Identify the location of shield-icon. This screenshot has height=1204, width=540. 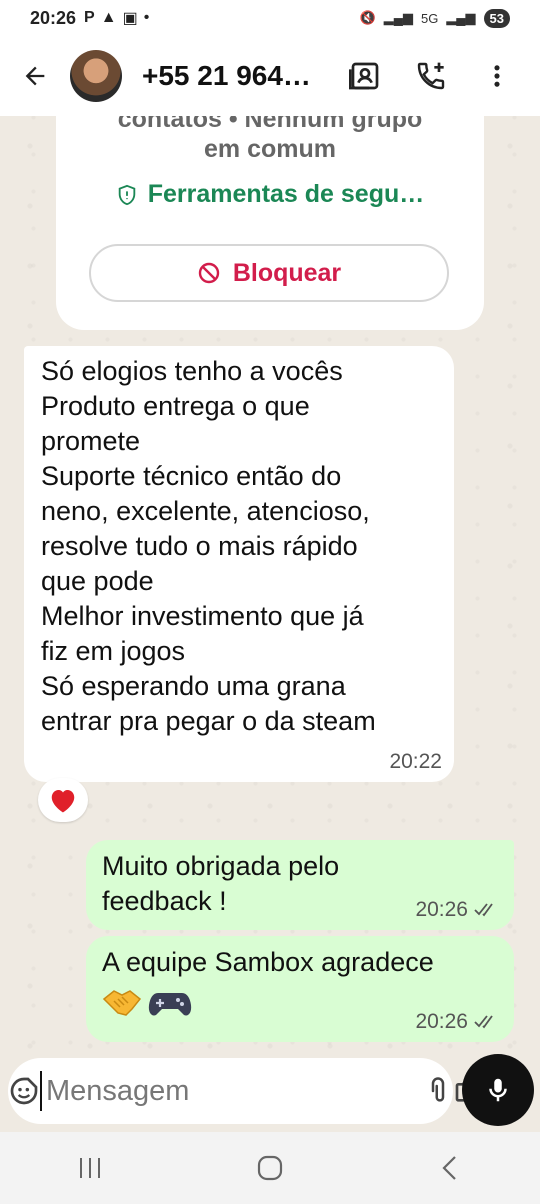
(126, 194).